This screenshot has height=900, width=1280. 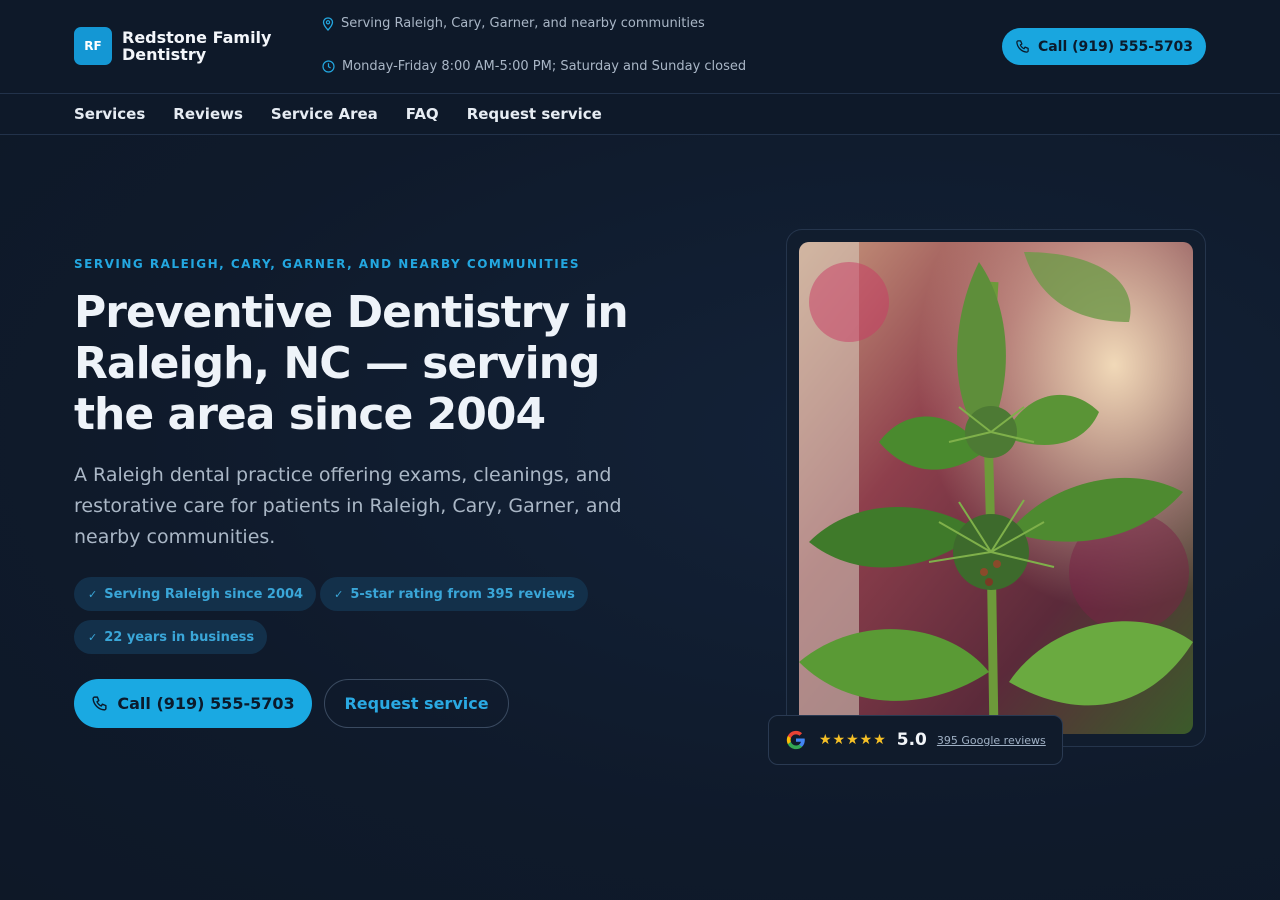 What do you see at coordinates (853, 740) in the screenshot?
I see `star-rating-icon: ★★★★★` at bounding box center [853, 740].